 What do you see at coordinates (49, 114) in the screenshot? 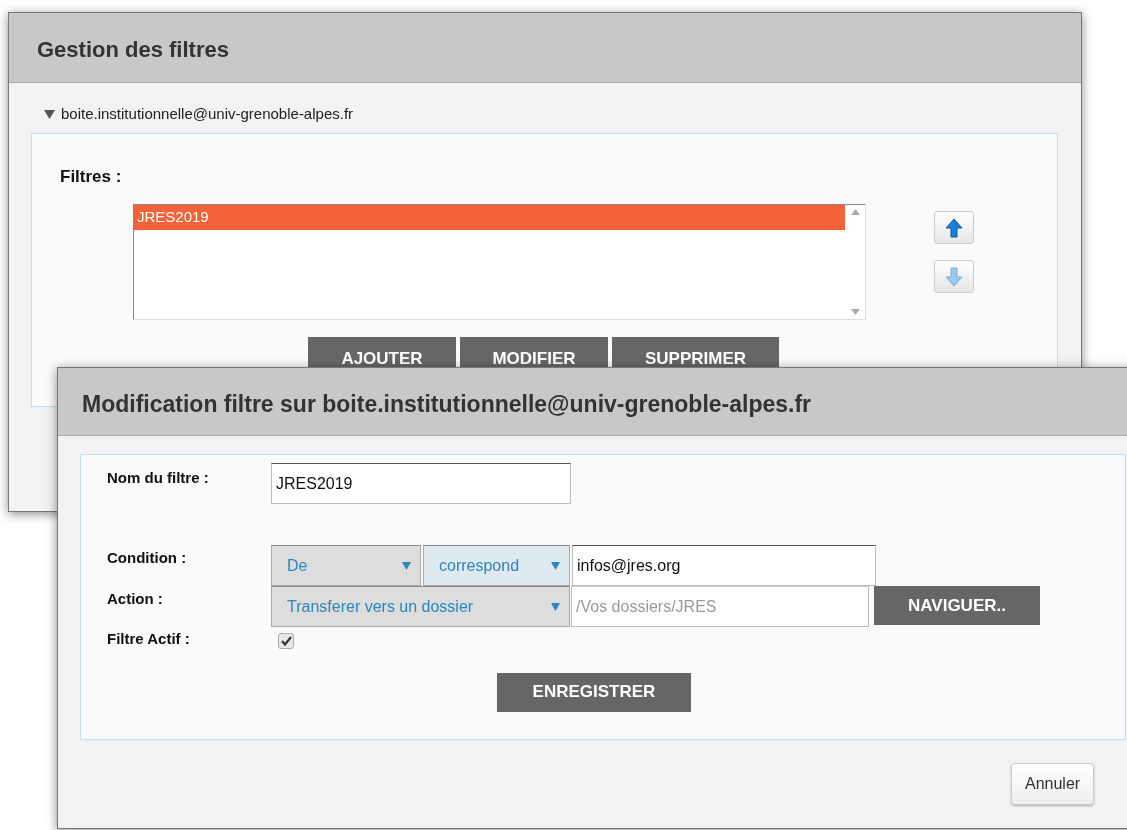
I see `expand-icon` at bounding box center [49, 114].